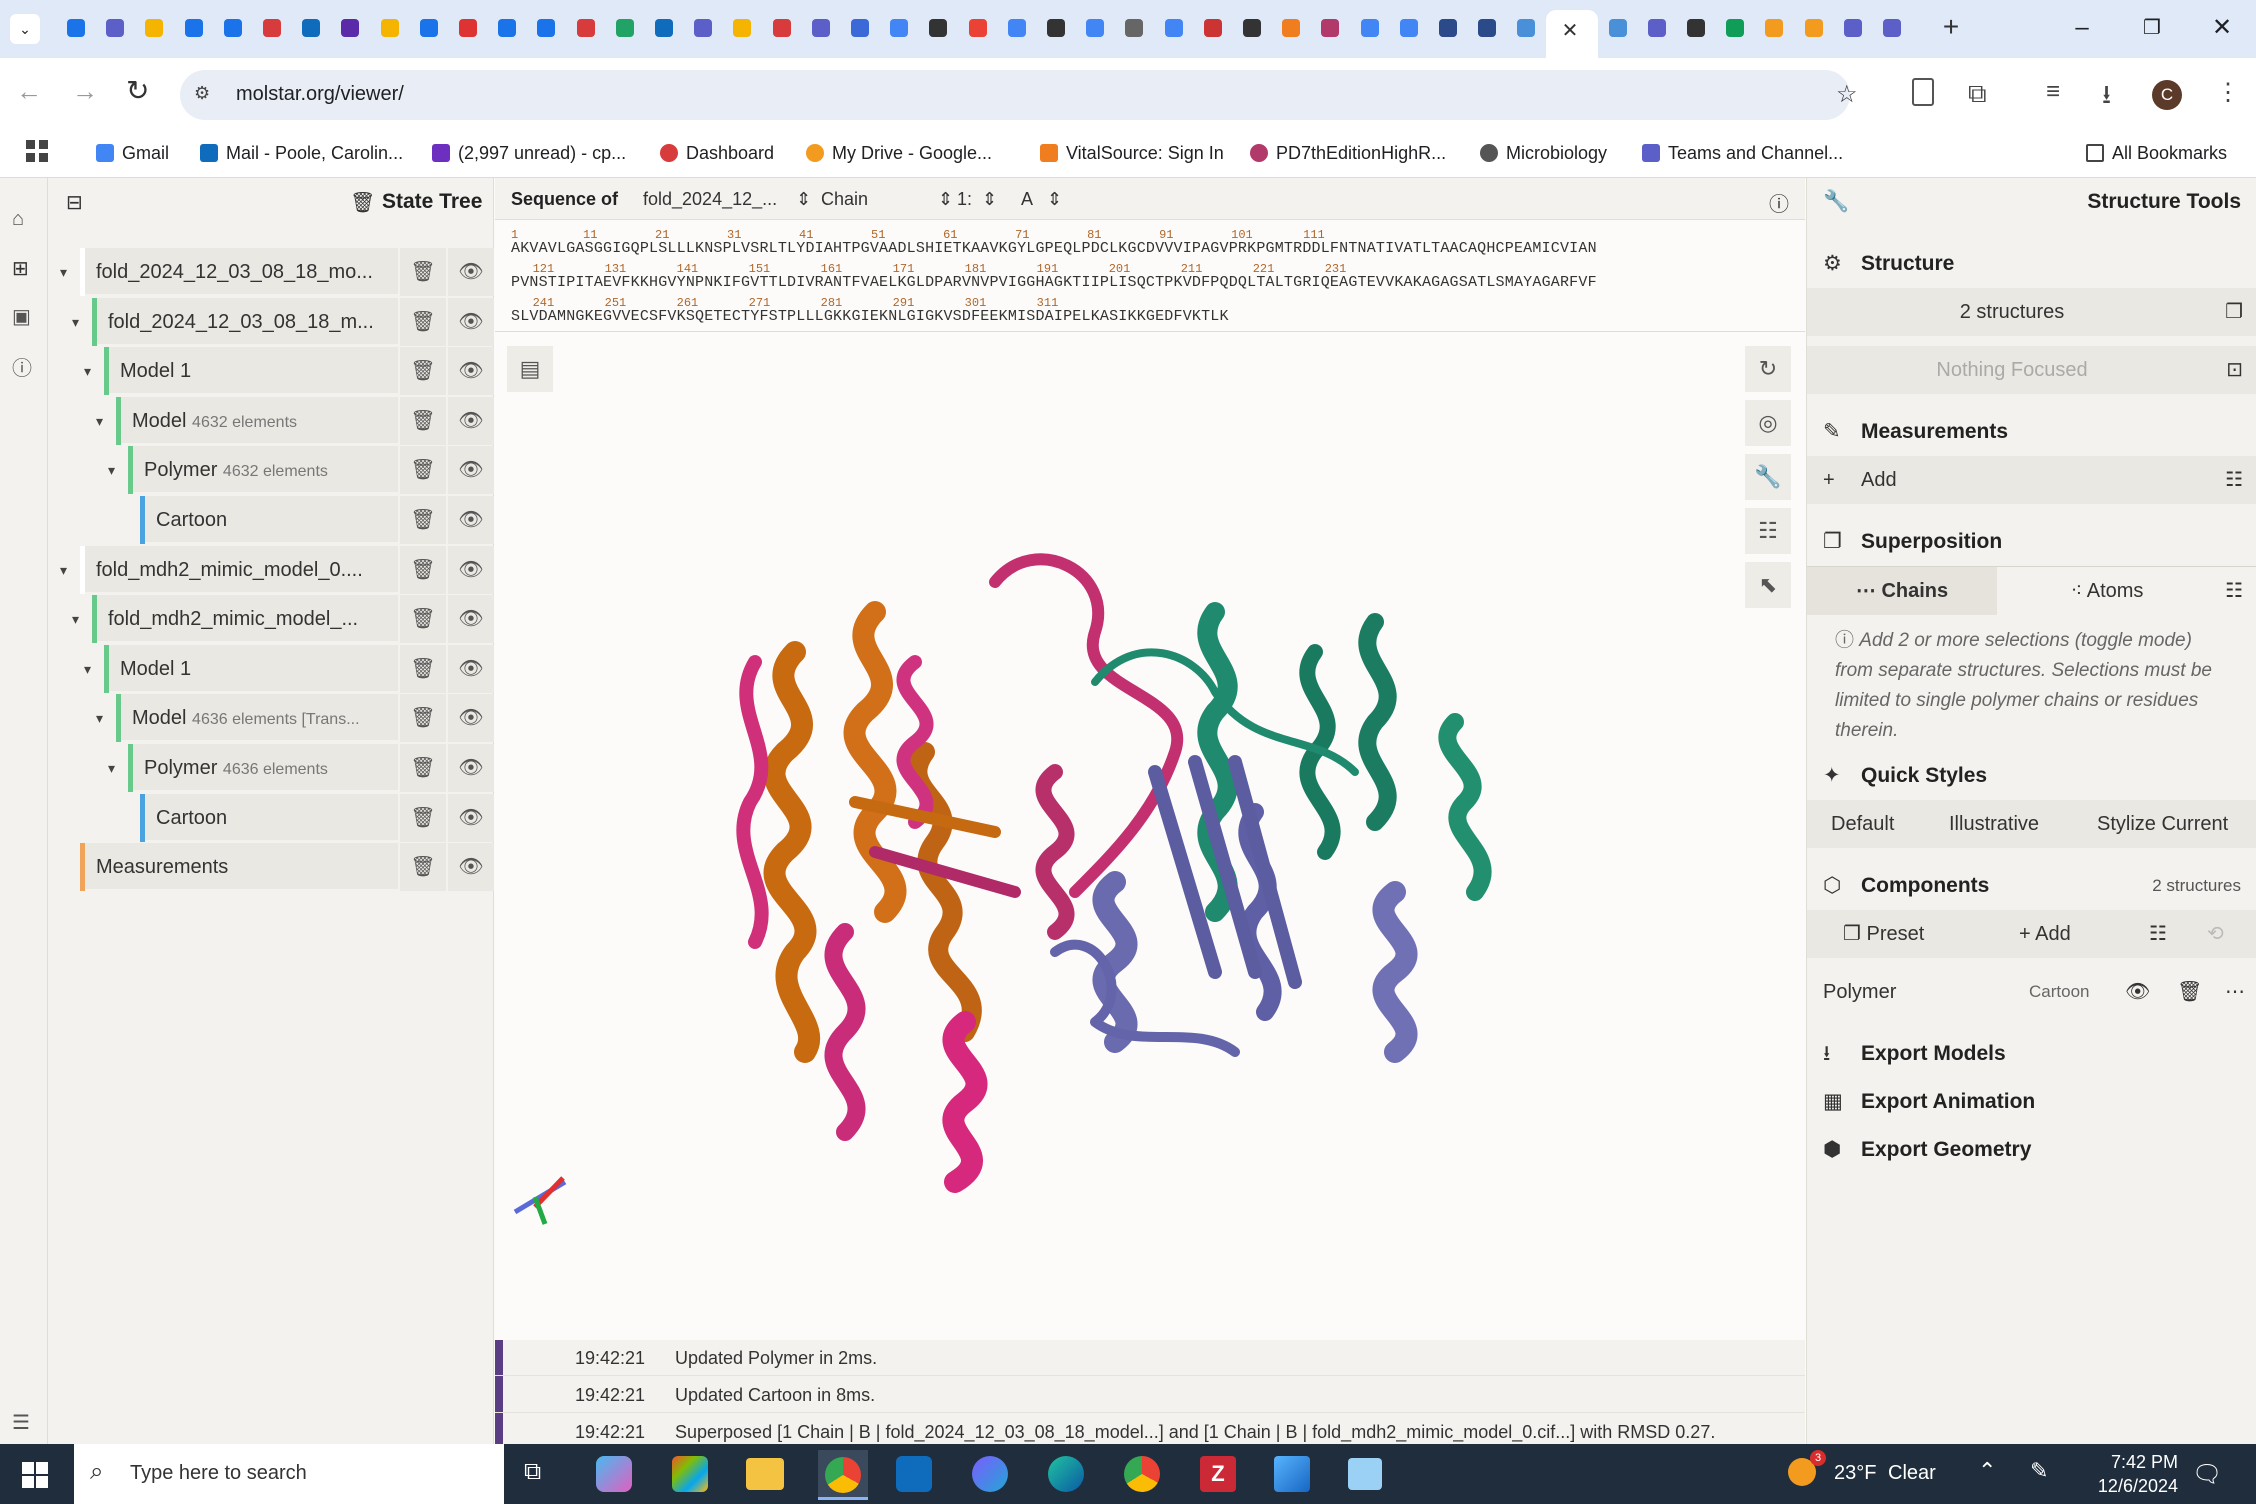 This screenshot has width=2256, height=1504. What do you see at coordinates (301, 470) in the screenshot?
I see `state-tree-node: ▾ Polymer 4632 elements 🗑 👁` at bounding box center [301, 470].